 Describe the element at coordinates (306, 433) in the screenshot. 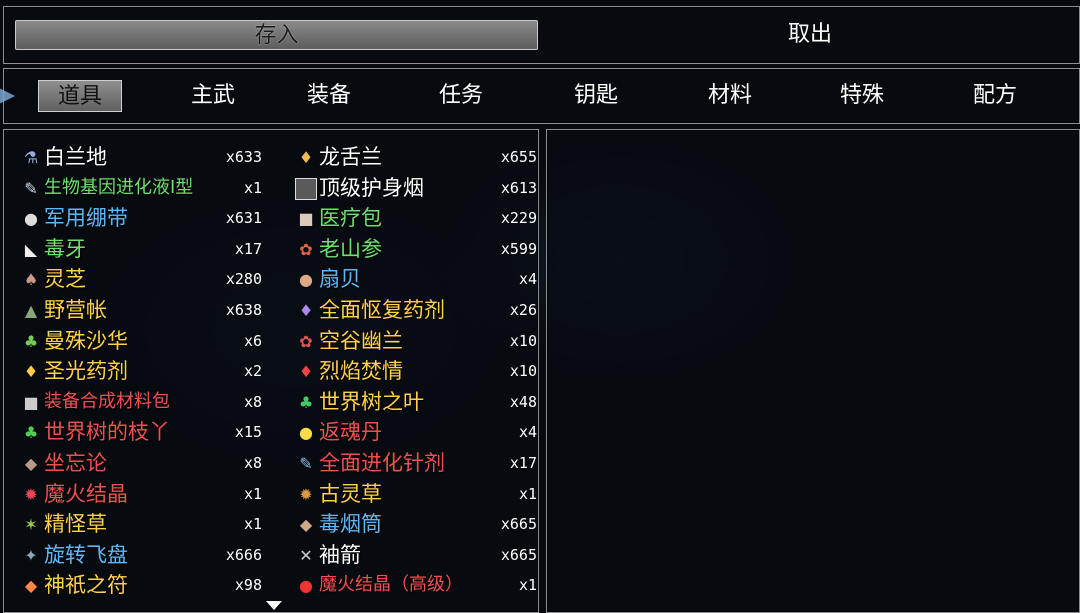

I see `pill-icon: ●` at that location.